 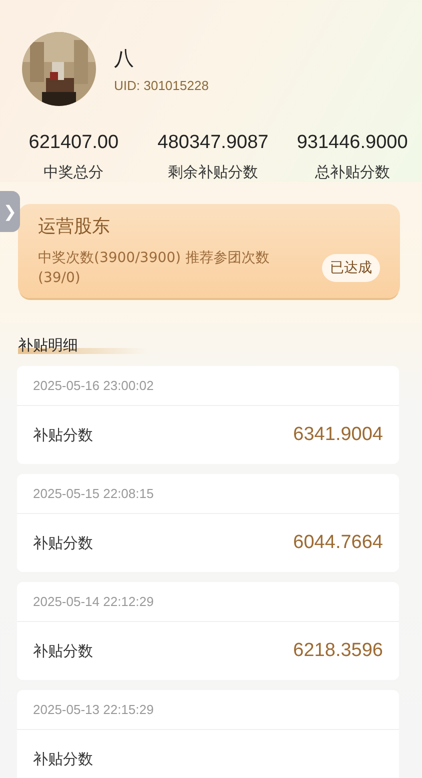 What do you see at coordinates (74, 226) in the screenshot?
I see `level-title: 运营股东` at bounding box center [74, 226].